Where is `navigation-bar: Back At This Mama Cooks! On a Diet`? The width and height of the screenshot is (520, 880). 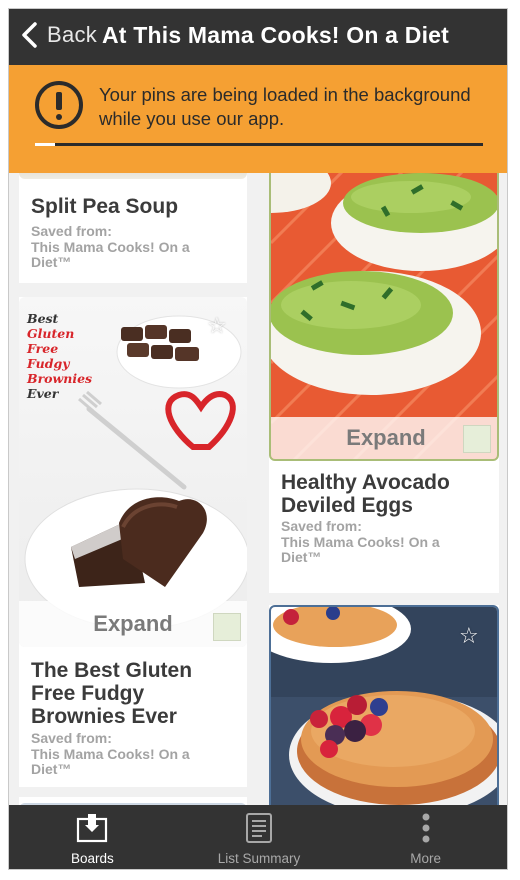 navigation-bar: Back At This Mama Cooks! On a Diet is located at coordinates (258, 37).